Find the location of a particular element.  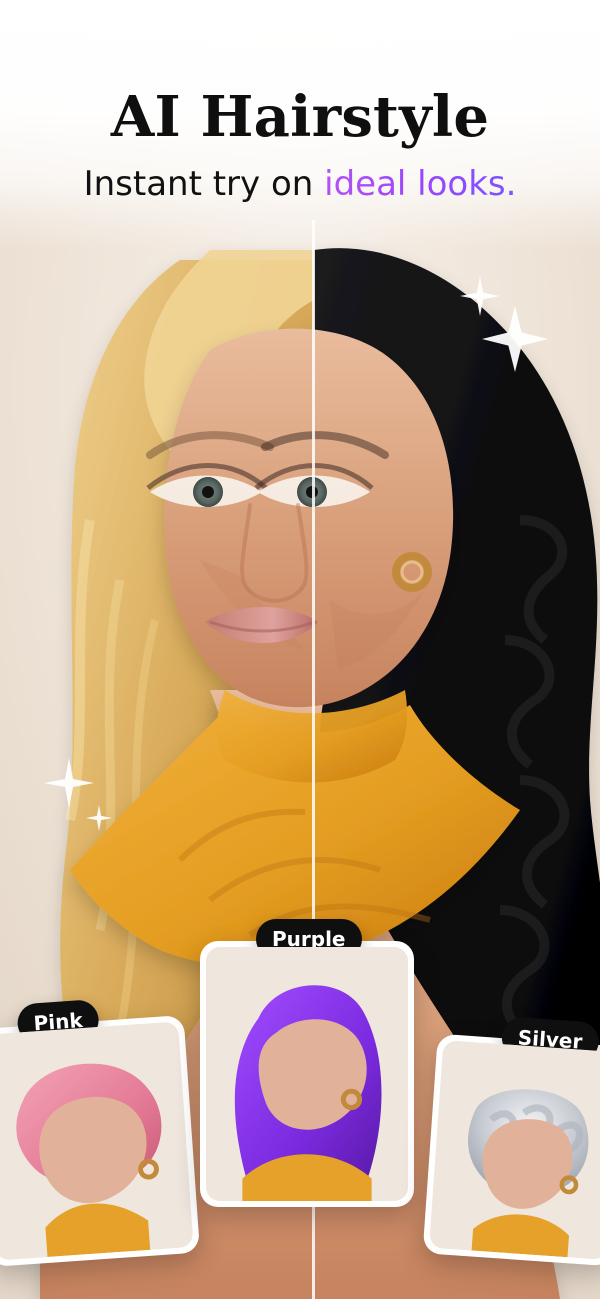

purple-hair-preview is located at coordinates (307, 1074).